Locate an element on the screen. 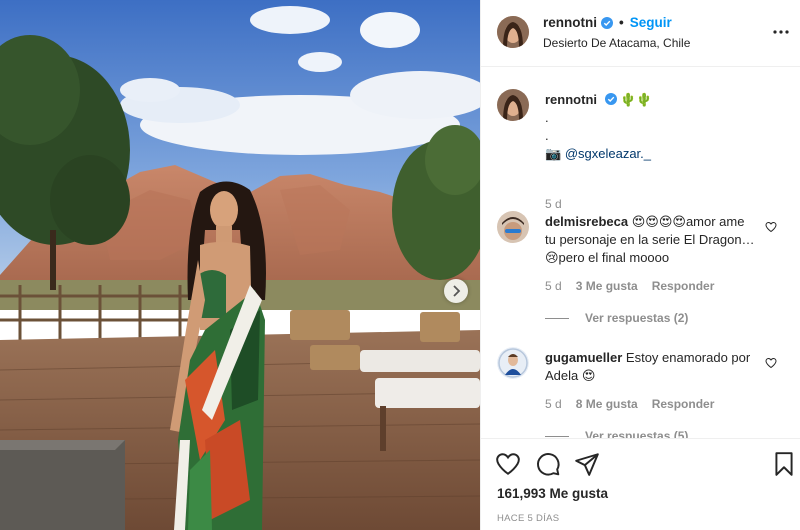  commenter-username: gugamueller is located at coordinates (583, 357).